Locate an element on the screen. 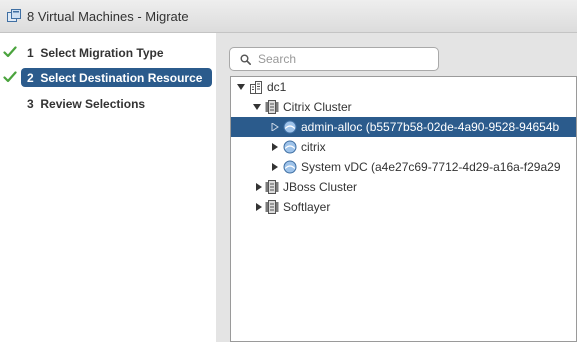 Image resolution: width=577 pixels, height=342 pixels. tree-node-dc1: dc1 is located at coordinates (403, 87).